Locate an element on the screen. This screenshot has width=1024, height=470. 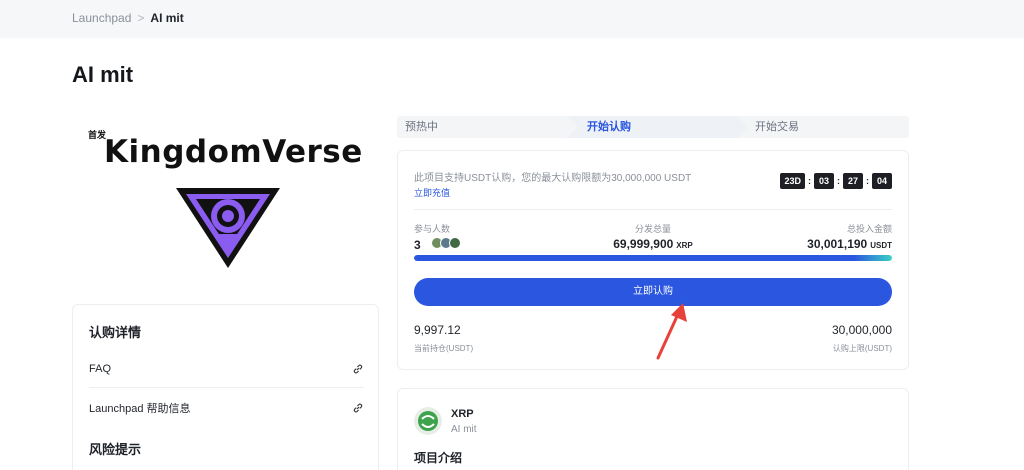
recharge-link: 立即充值 is located at coordinates (432, 192).